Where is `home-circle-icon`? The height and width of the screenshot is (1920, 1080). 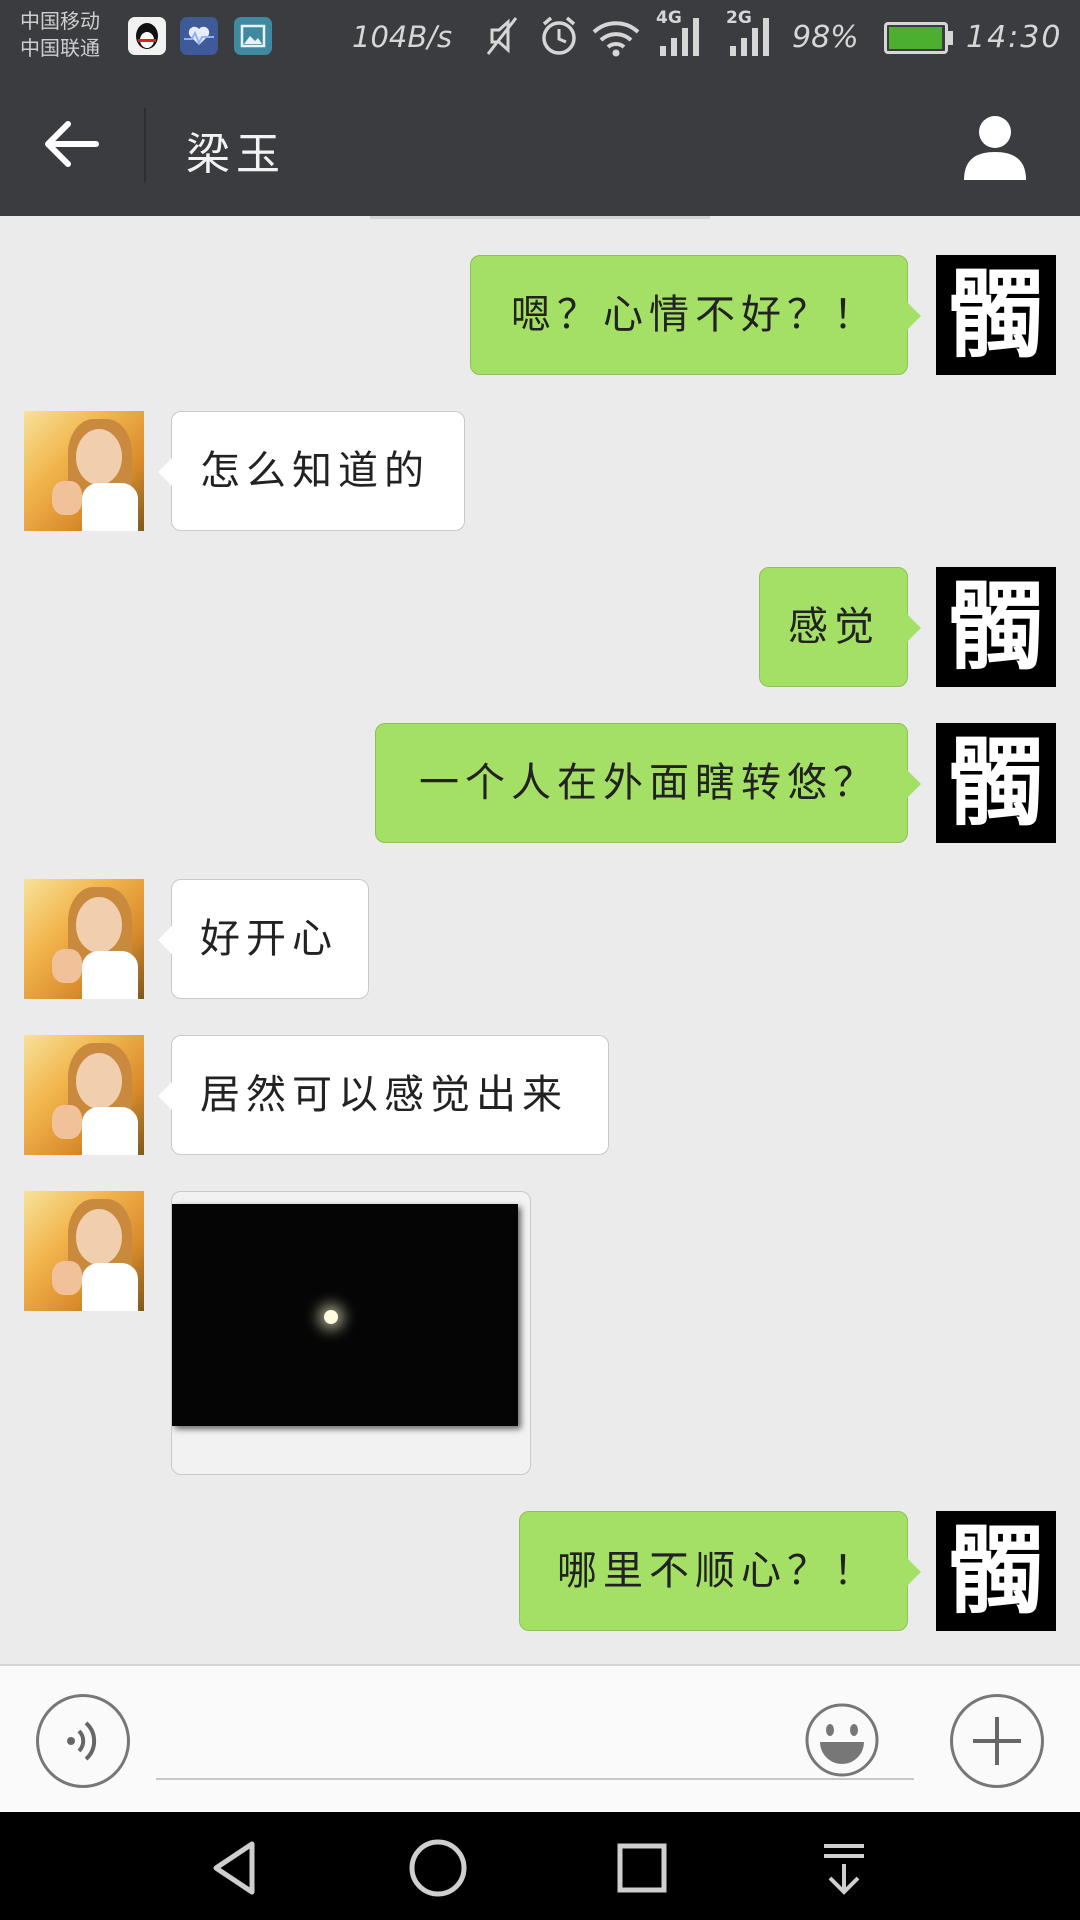
home-circle-icon is located at coordinates (438, 1868).